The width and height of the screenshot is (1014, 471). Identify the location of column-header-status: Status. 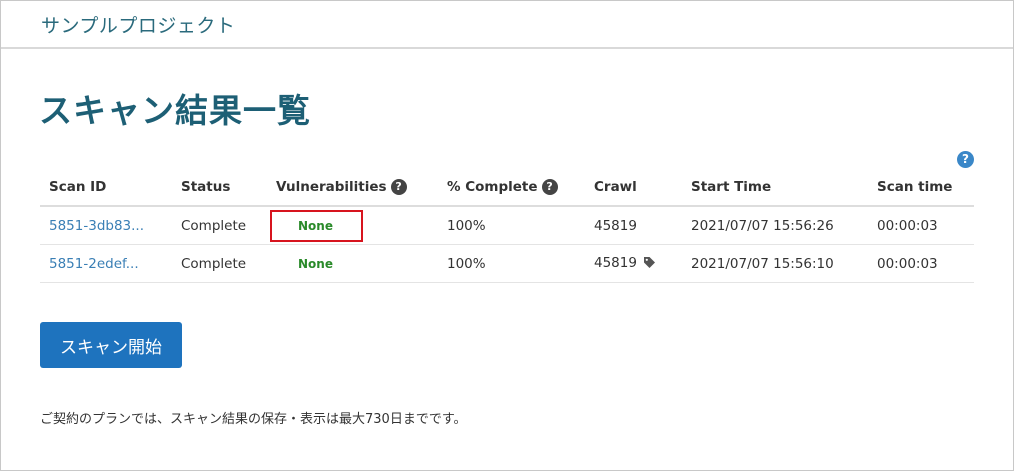
(219, 187).